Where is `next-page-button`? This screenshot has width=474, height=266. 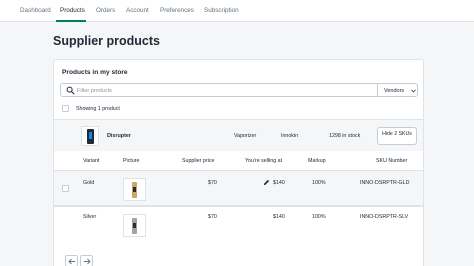
next-page-button is located at coordinates (86, 260).